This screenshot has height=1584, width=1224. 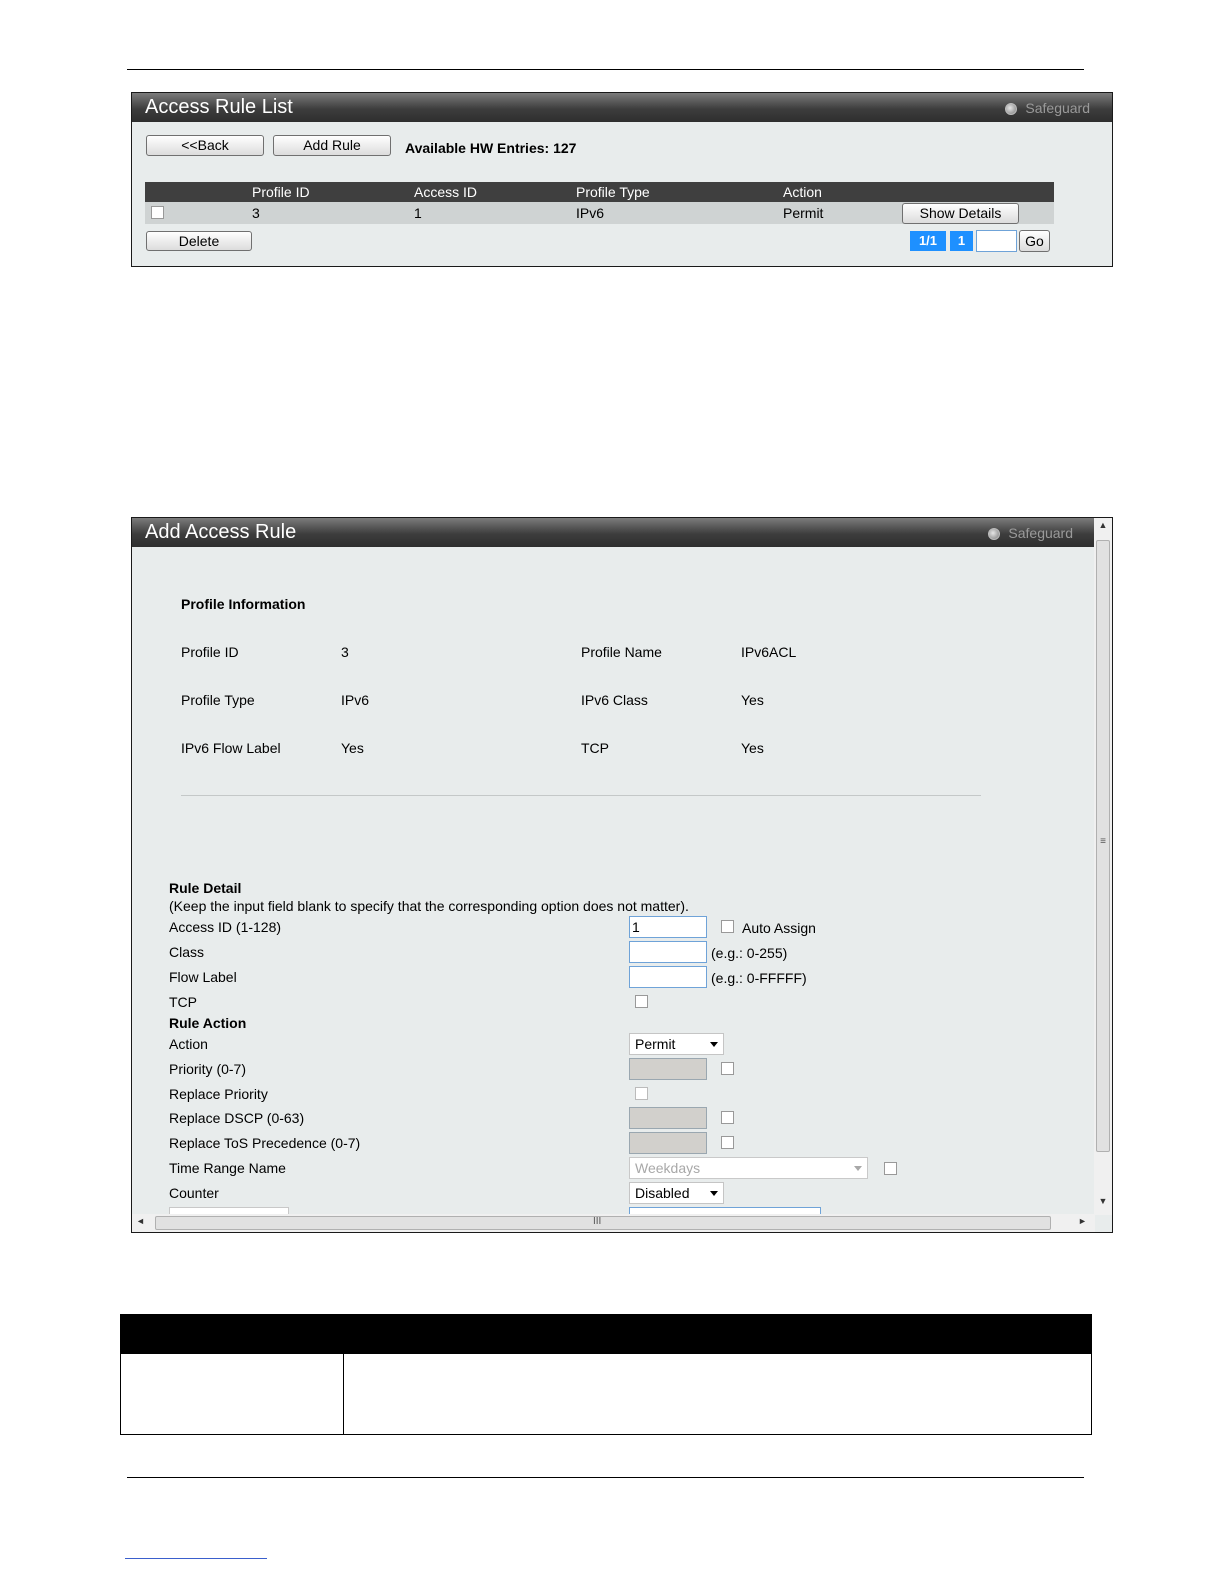 I want to click on header-divider, so click(x=605, y=69).